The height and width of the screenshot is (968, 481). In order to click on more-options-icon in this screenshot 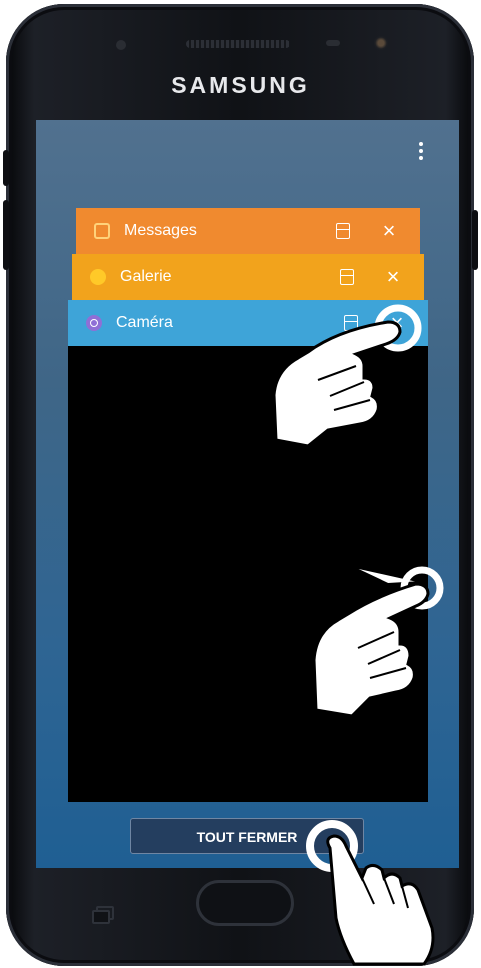, I will do `click(421, 153)`.